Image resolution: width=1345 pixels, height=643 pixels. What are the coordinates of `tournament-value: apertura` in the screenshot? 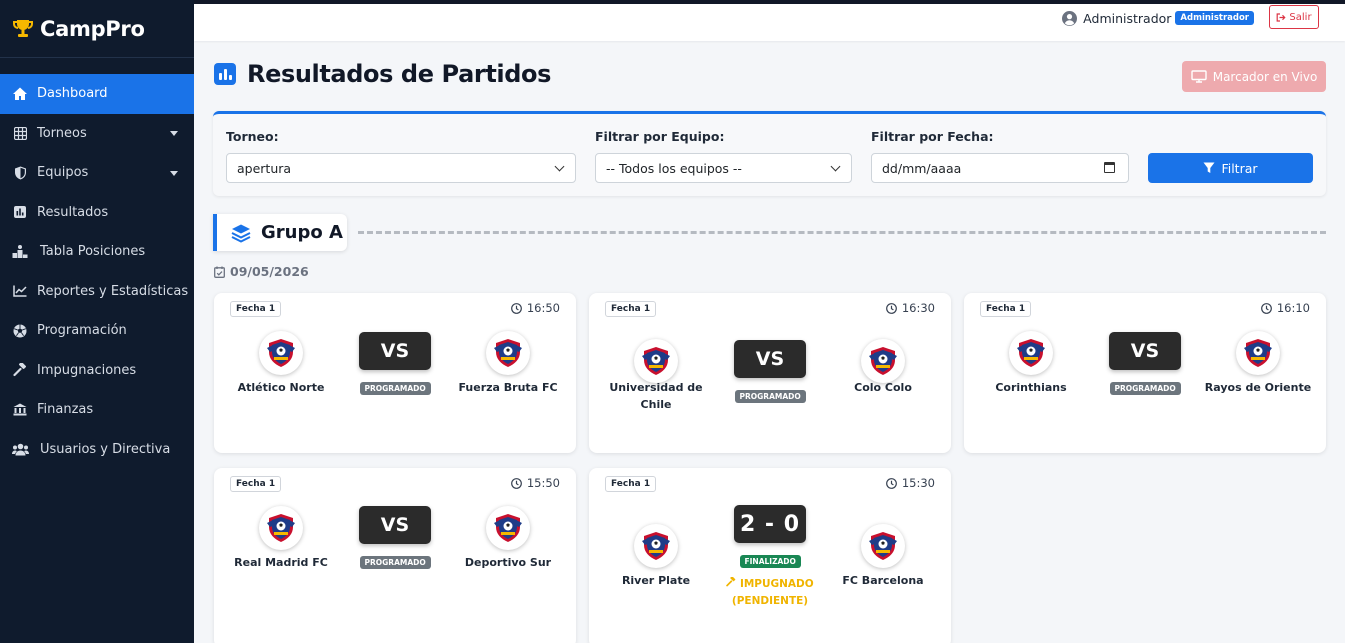 It's located at (264, 168).